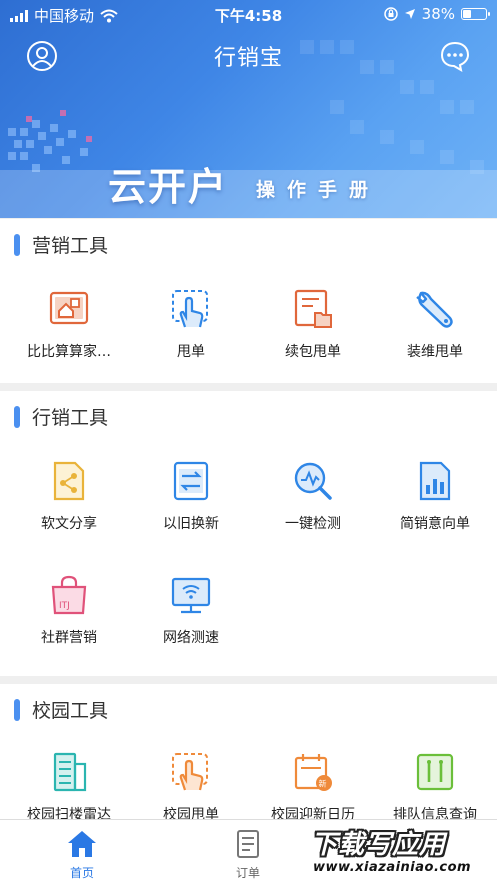 This screenshot has height=883, width=497. Describe the element at coordinates (69, 524) in the screenshot. I see `tool-label: 软文分享` at that location.